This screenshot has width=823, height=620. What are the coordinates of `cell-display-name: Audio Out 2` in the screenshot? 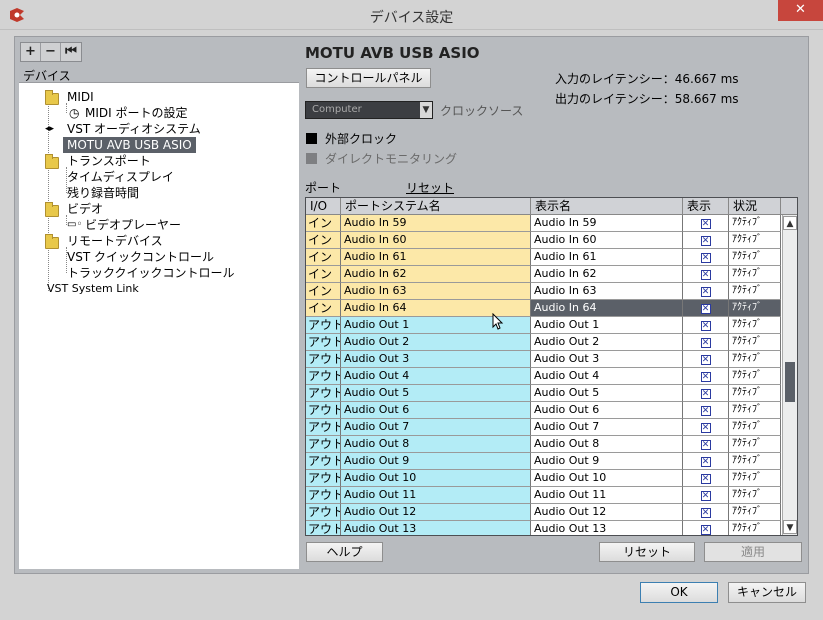 It's located at (607, 342).